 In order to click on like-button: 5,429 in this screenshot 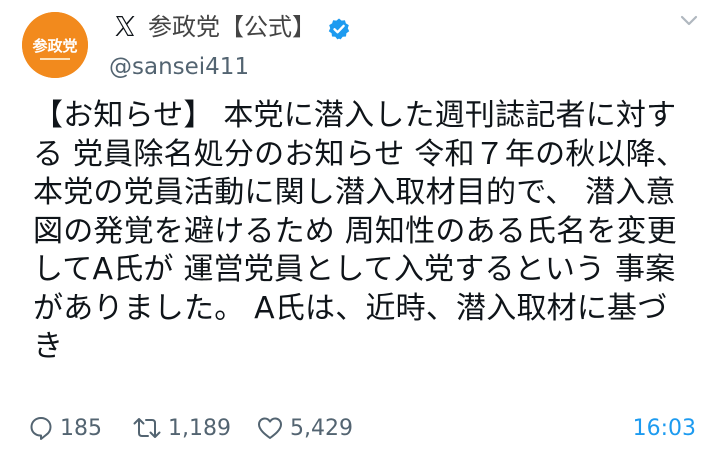, I will do `click(304, 428)`.